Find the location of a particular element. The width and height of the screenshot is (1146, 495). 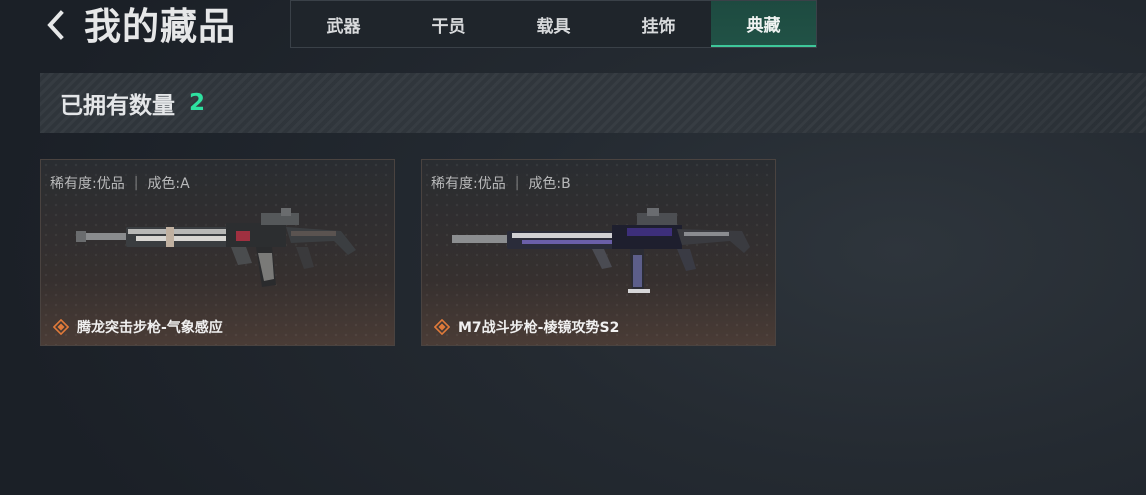

chevron-left-icon is located at coordinates (55, 25).